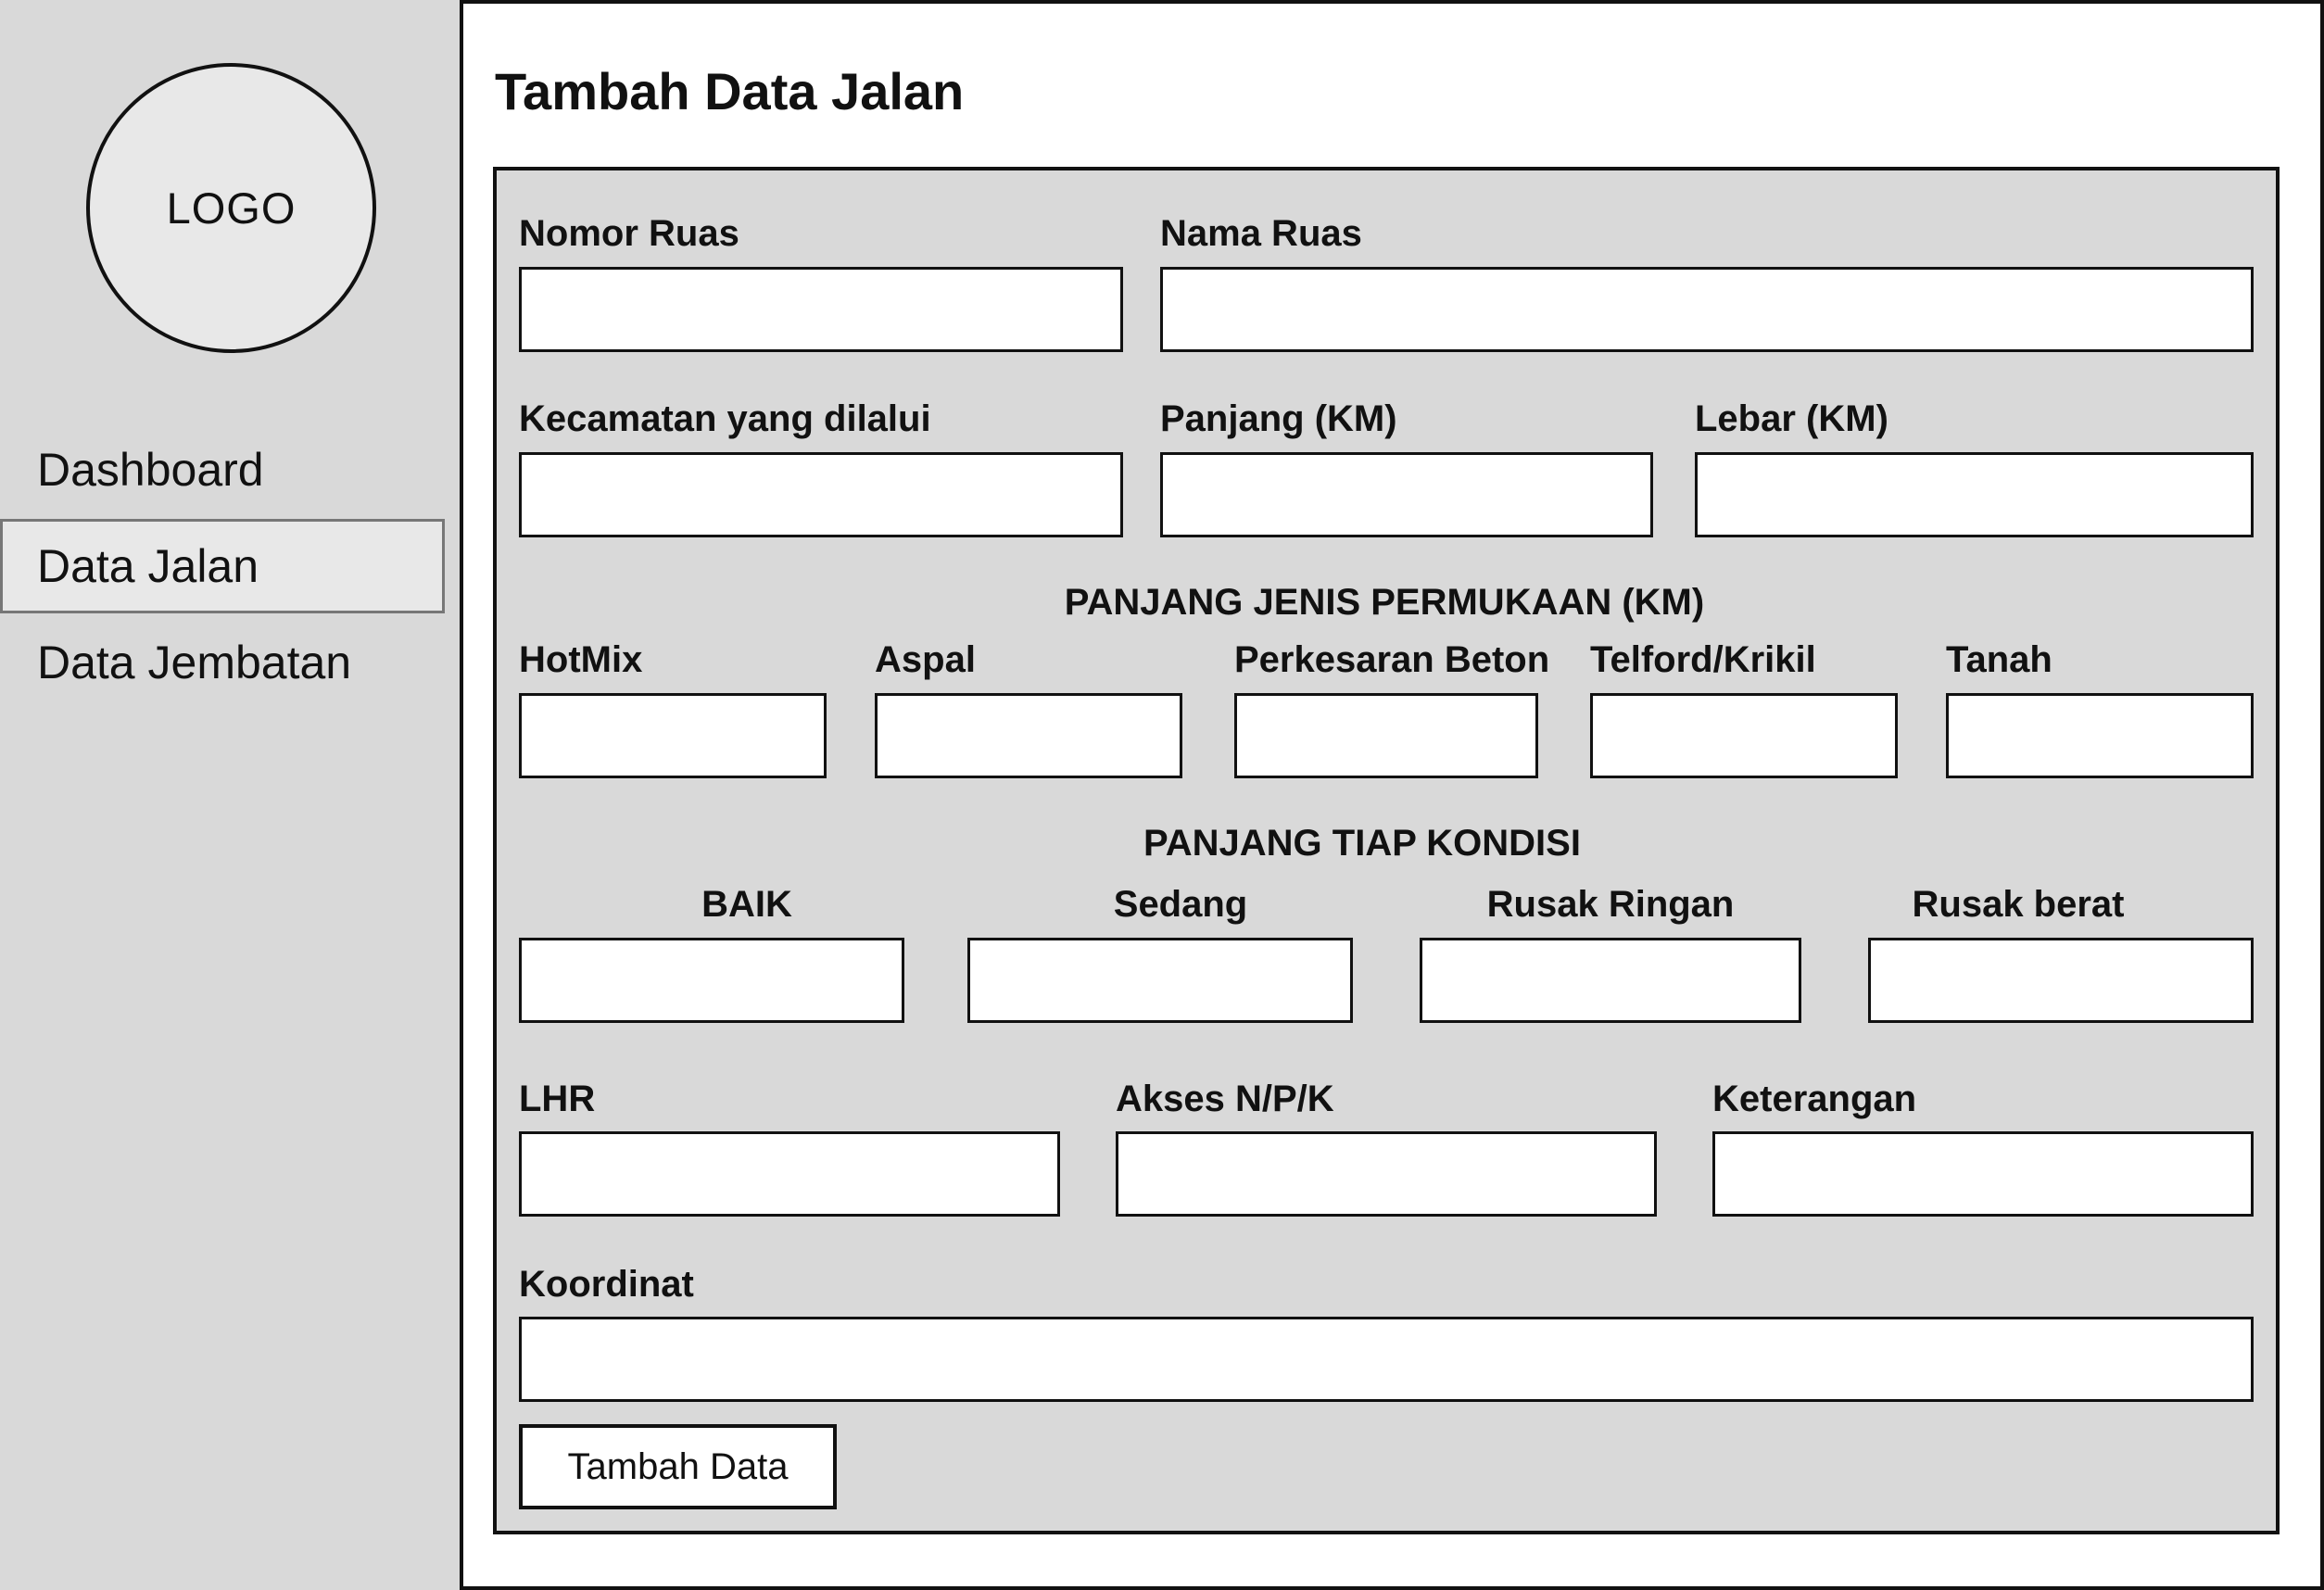 Image resolution: width=2324 pixels, height=1590 pixels. Describe the element at coordinates (1610, 904) in the screenshot. I see `rusak-ringan-label: Rusak Ringan` at that location.